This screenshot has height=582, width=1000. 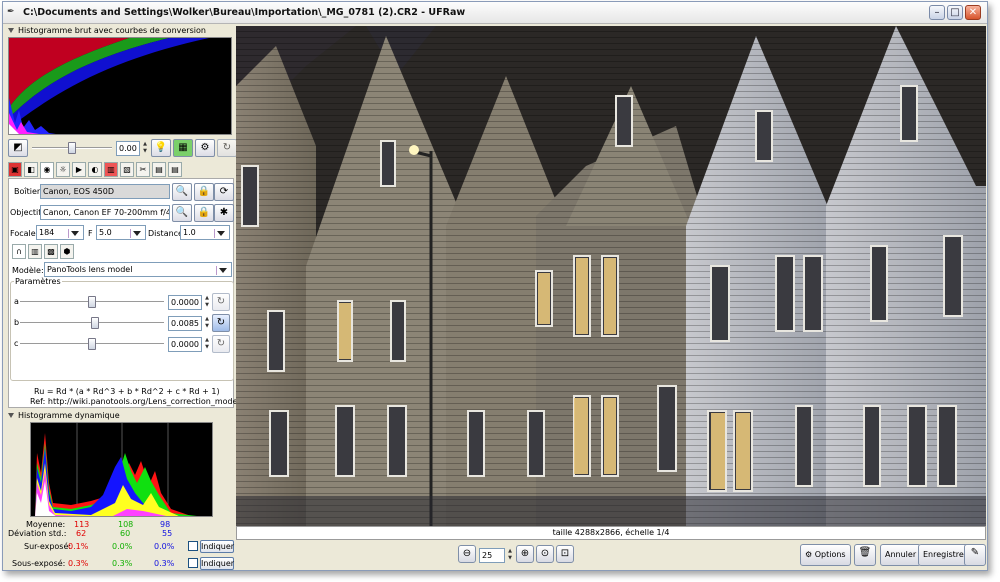 What do you see at coordinates (185, 302) in the screenshot?
I see `param-a-input: 0.0000` at bounding box center [185, 302].